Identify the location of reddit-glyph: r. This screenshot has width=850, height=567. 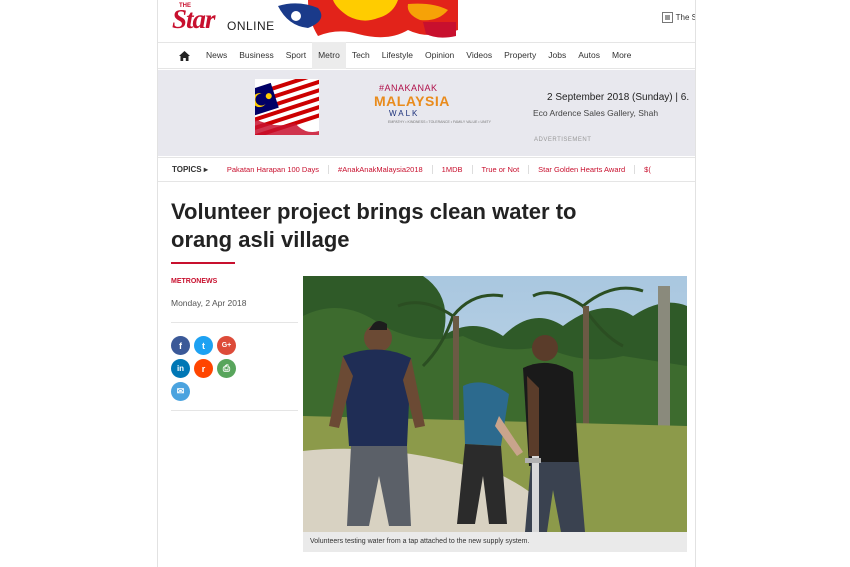
(203, 368).